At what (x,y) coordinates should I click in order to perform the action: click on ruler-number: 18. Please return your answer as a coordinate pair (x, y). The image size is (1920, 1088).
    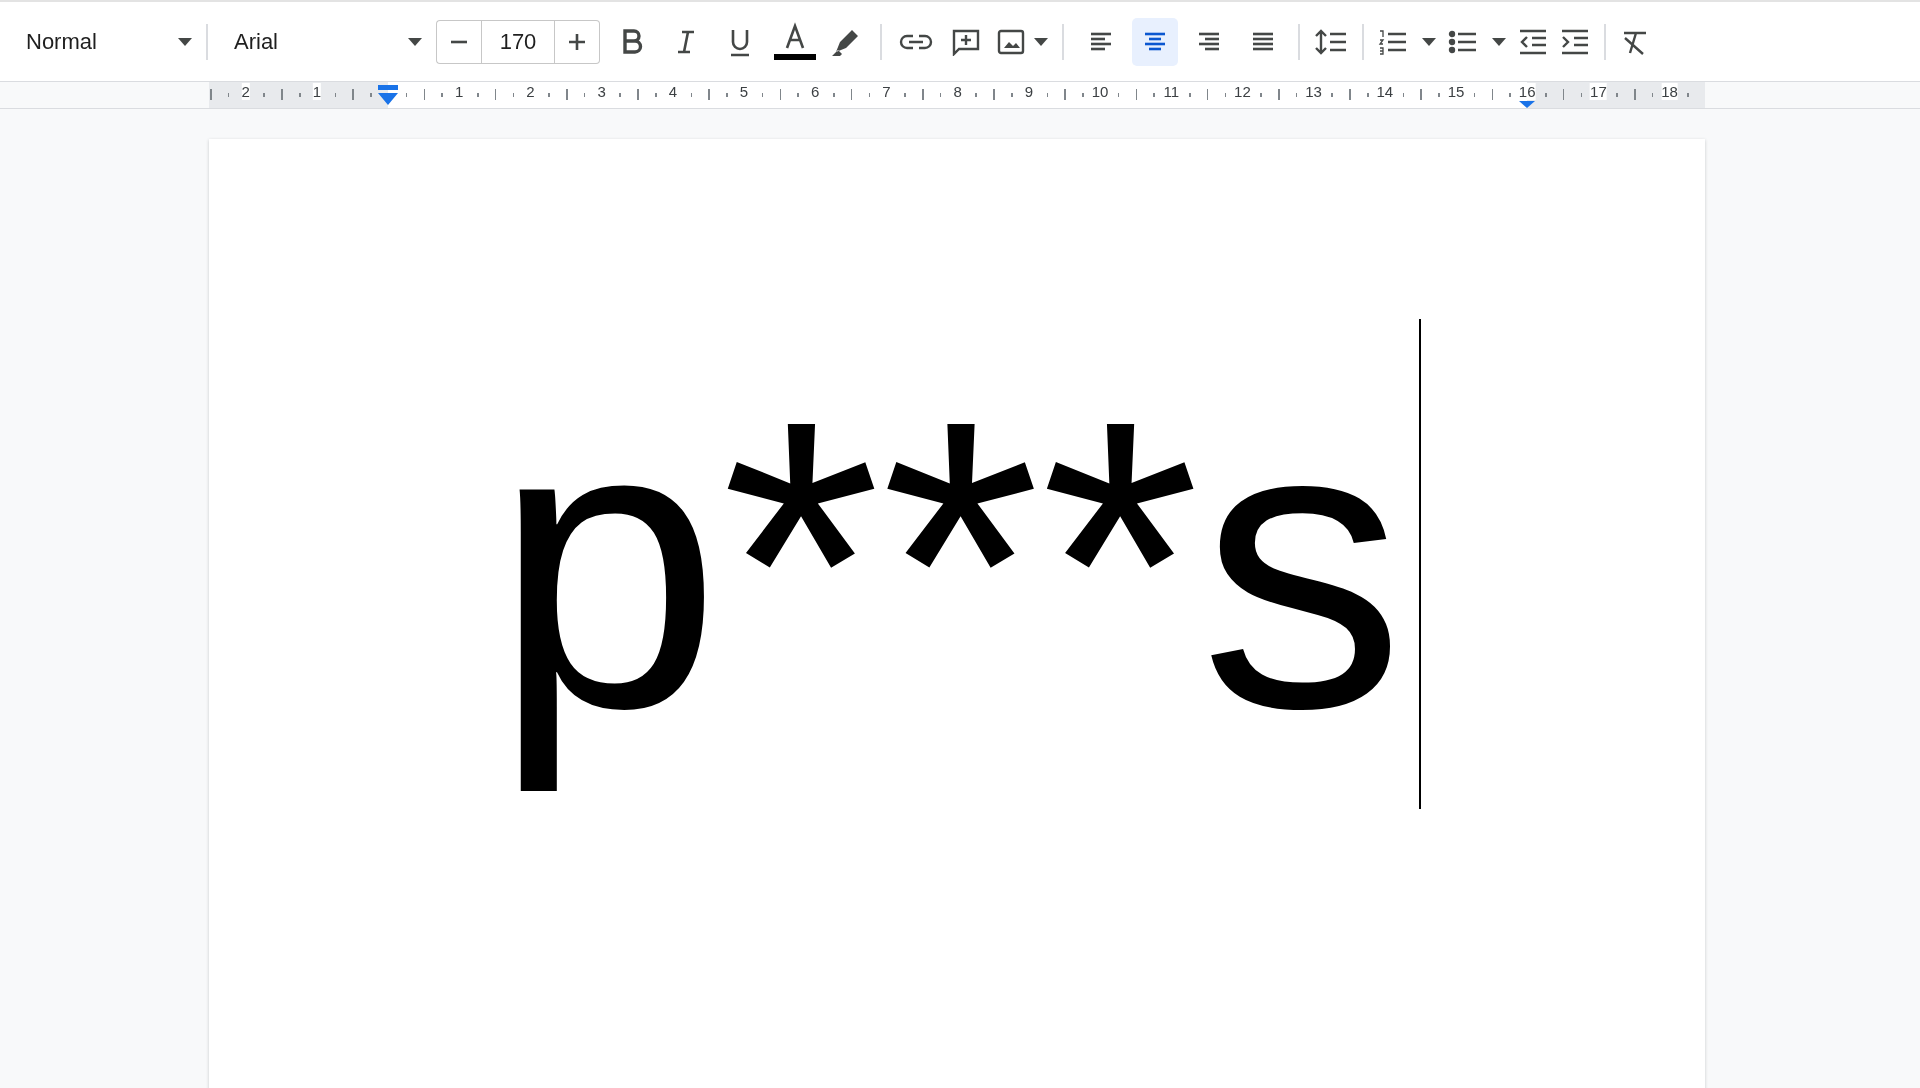
    Looking at the image, I should click on (1669, 91).